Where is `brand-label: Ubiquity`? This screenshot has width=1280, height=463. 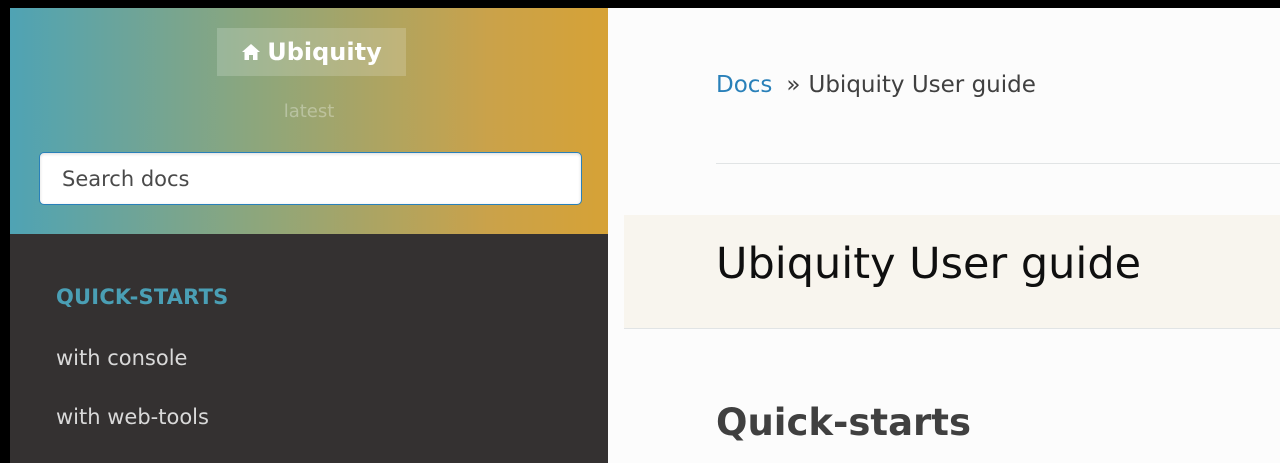
brand-label: Ubiquity is located at coordinates (324, 52).